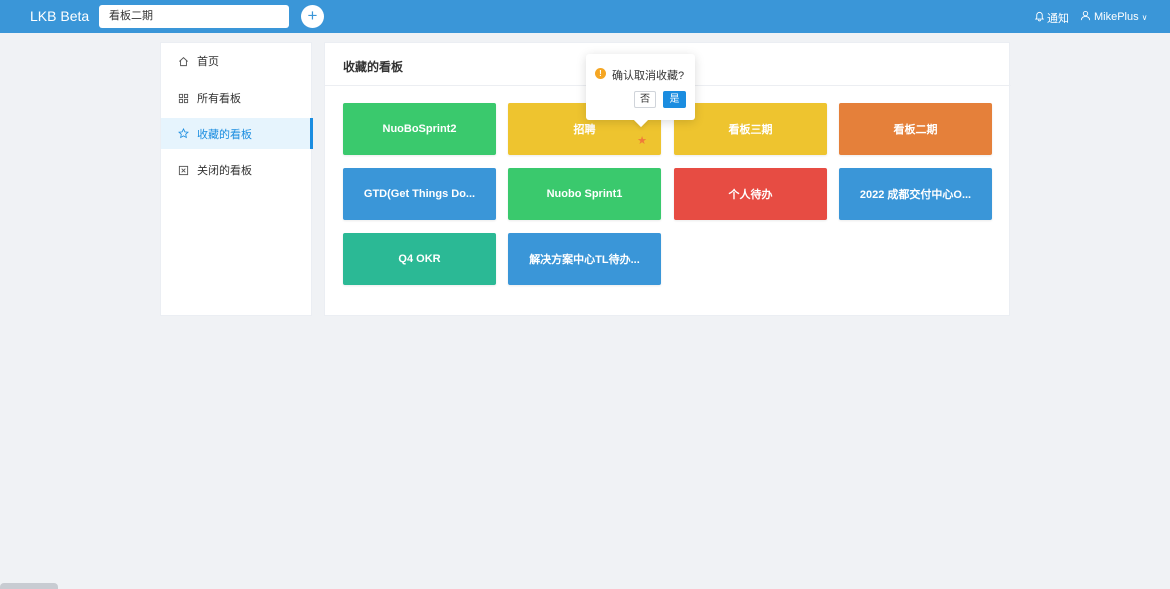  What do you see at coordinates (59, 16) in the screenshot?
I see `app-brand: LKB Beta` at bounding box center [59, 16].